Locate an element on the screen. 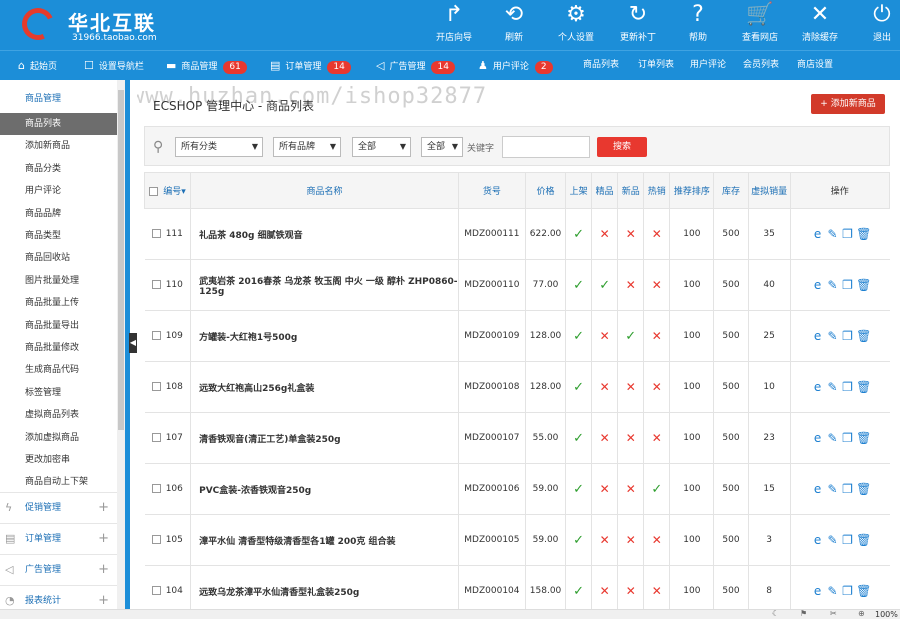  virtual-sales: 40 is located at coordinates (769, 285).